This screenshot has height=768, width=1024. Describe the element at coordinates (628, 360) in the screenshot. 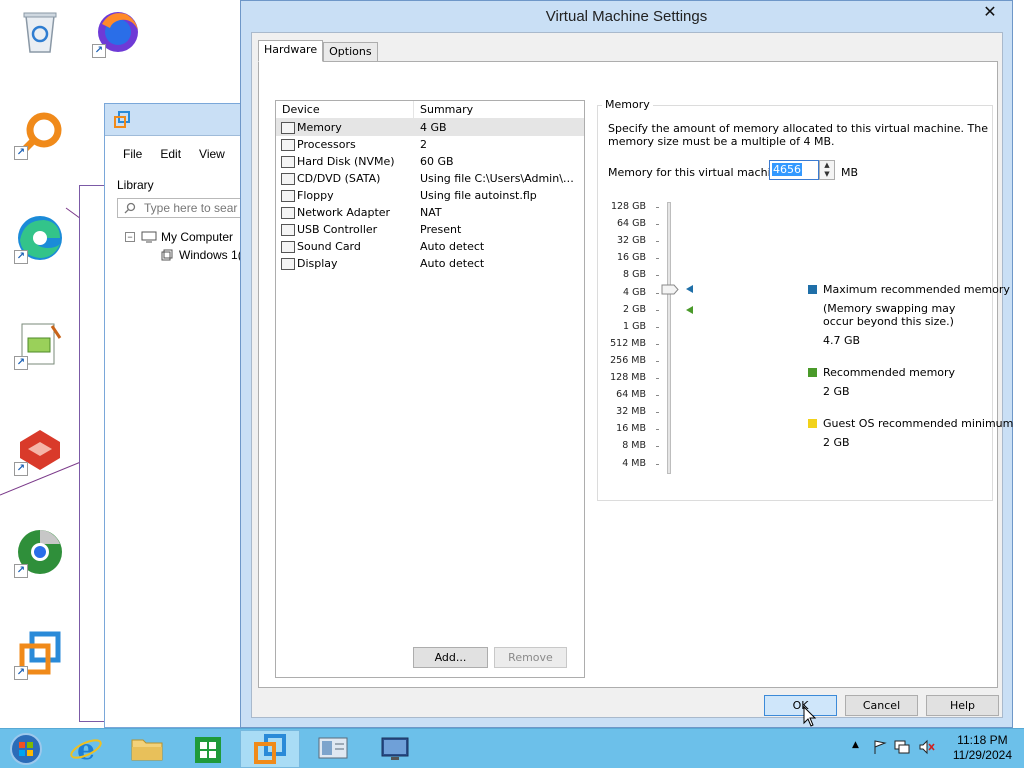

I see `scale-tick-label: 256 MB` at that location.